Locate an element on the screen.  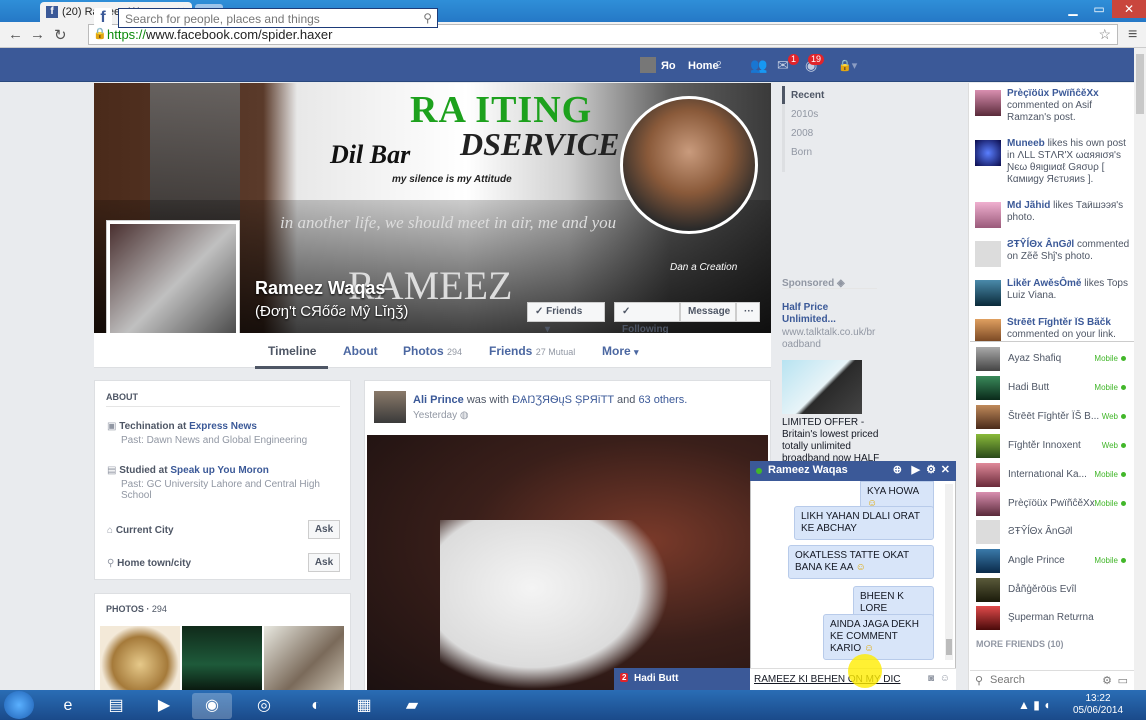
friends-button-label: Friends is located at coordinates (564, 311).